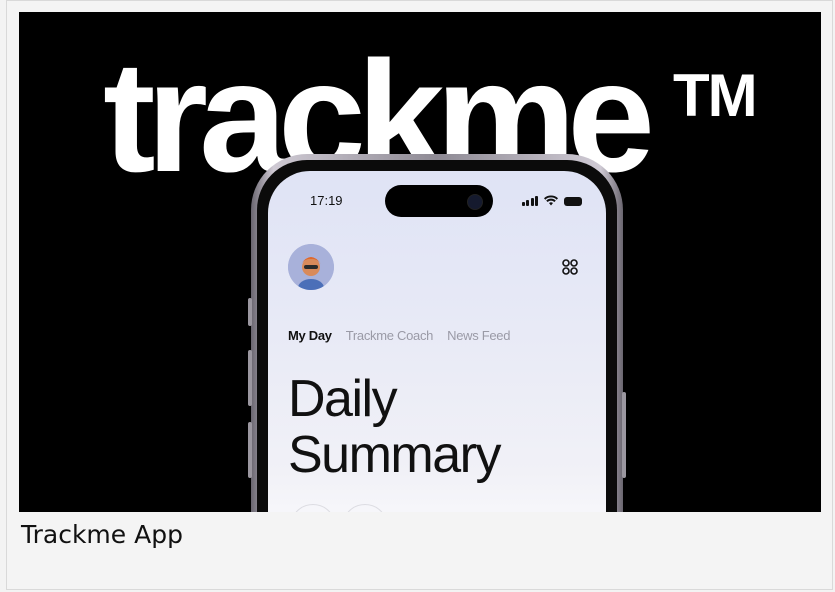 The height and width of the screenshot is (592, 835). What do you see at coordinates (250, 378) in the screenshot?
I see `volume-up-button` at bounding box center [250, 378].